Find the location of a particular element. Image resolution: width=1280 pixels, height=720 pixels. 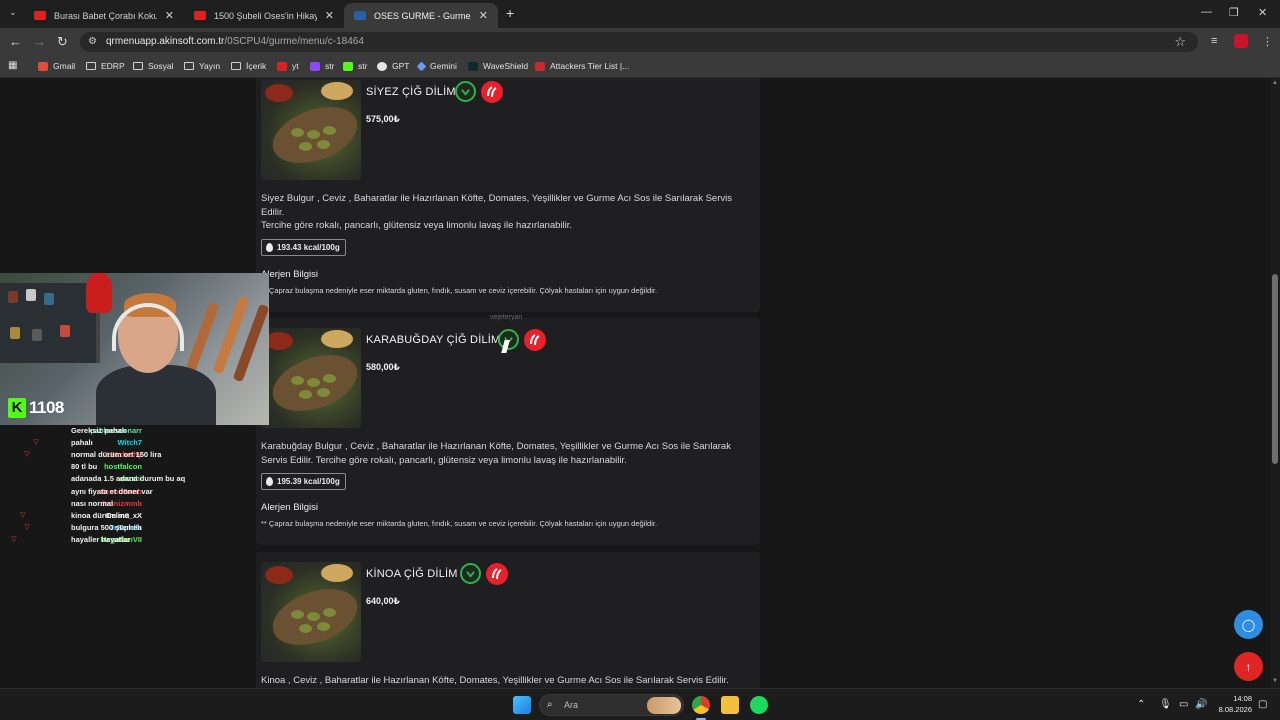

calorie-badge: 193.43 kcal/100g is located at coordinates (303, 247).